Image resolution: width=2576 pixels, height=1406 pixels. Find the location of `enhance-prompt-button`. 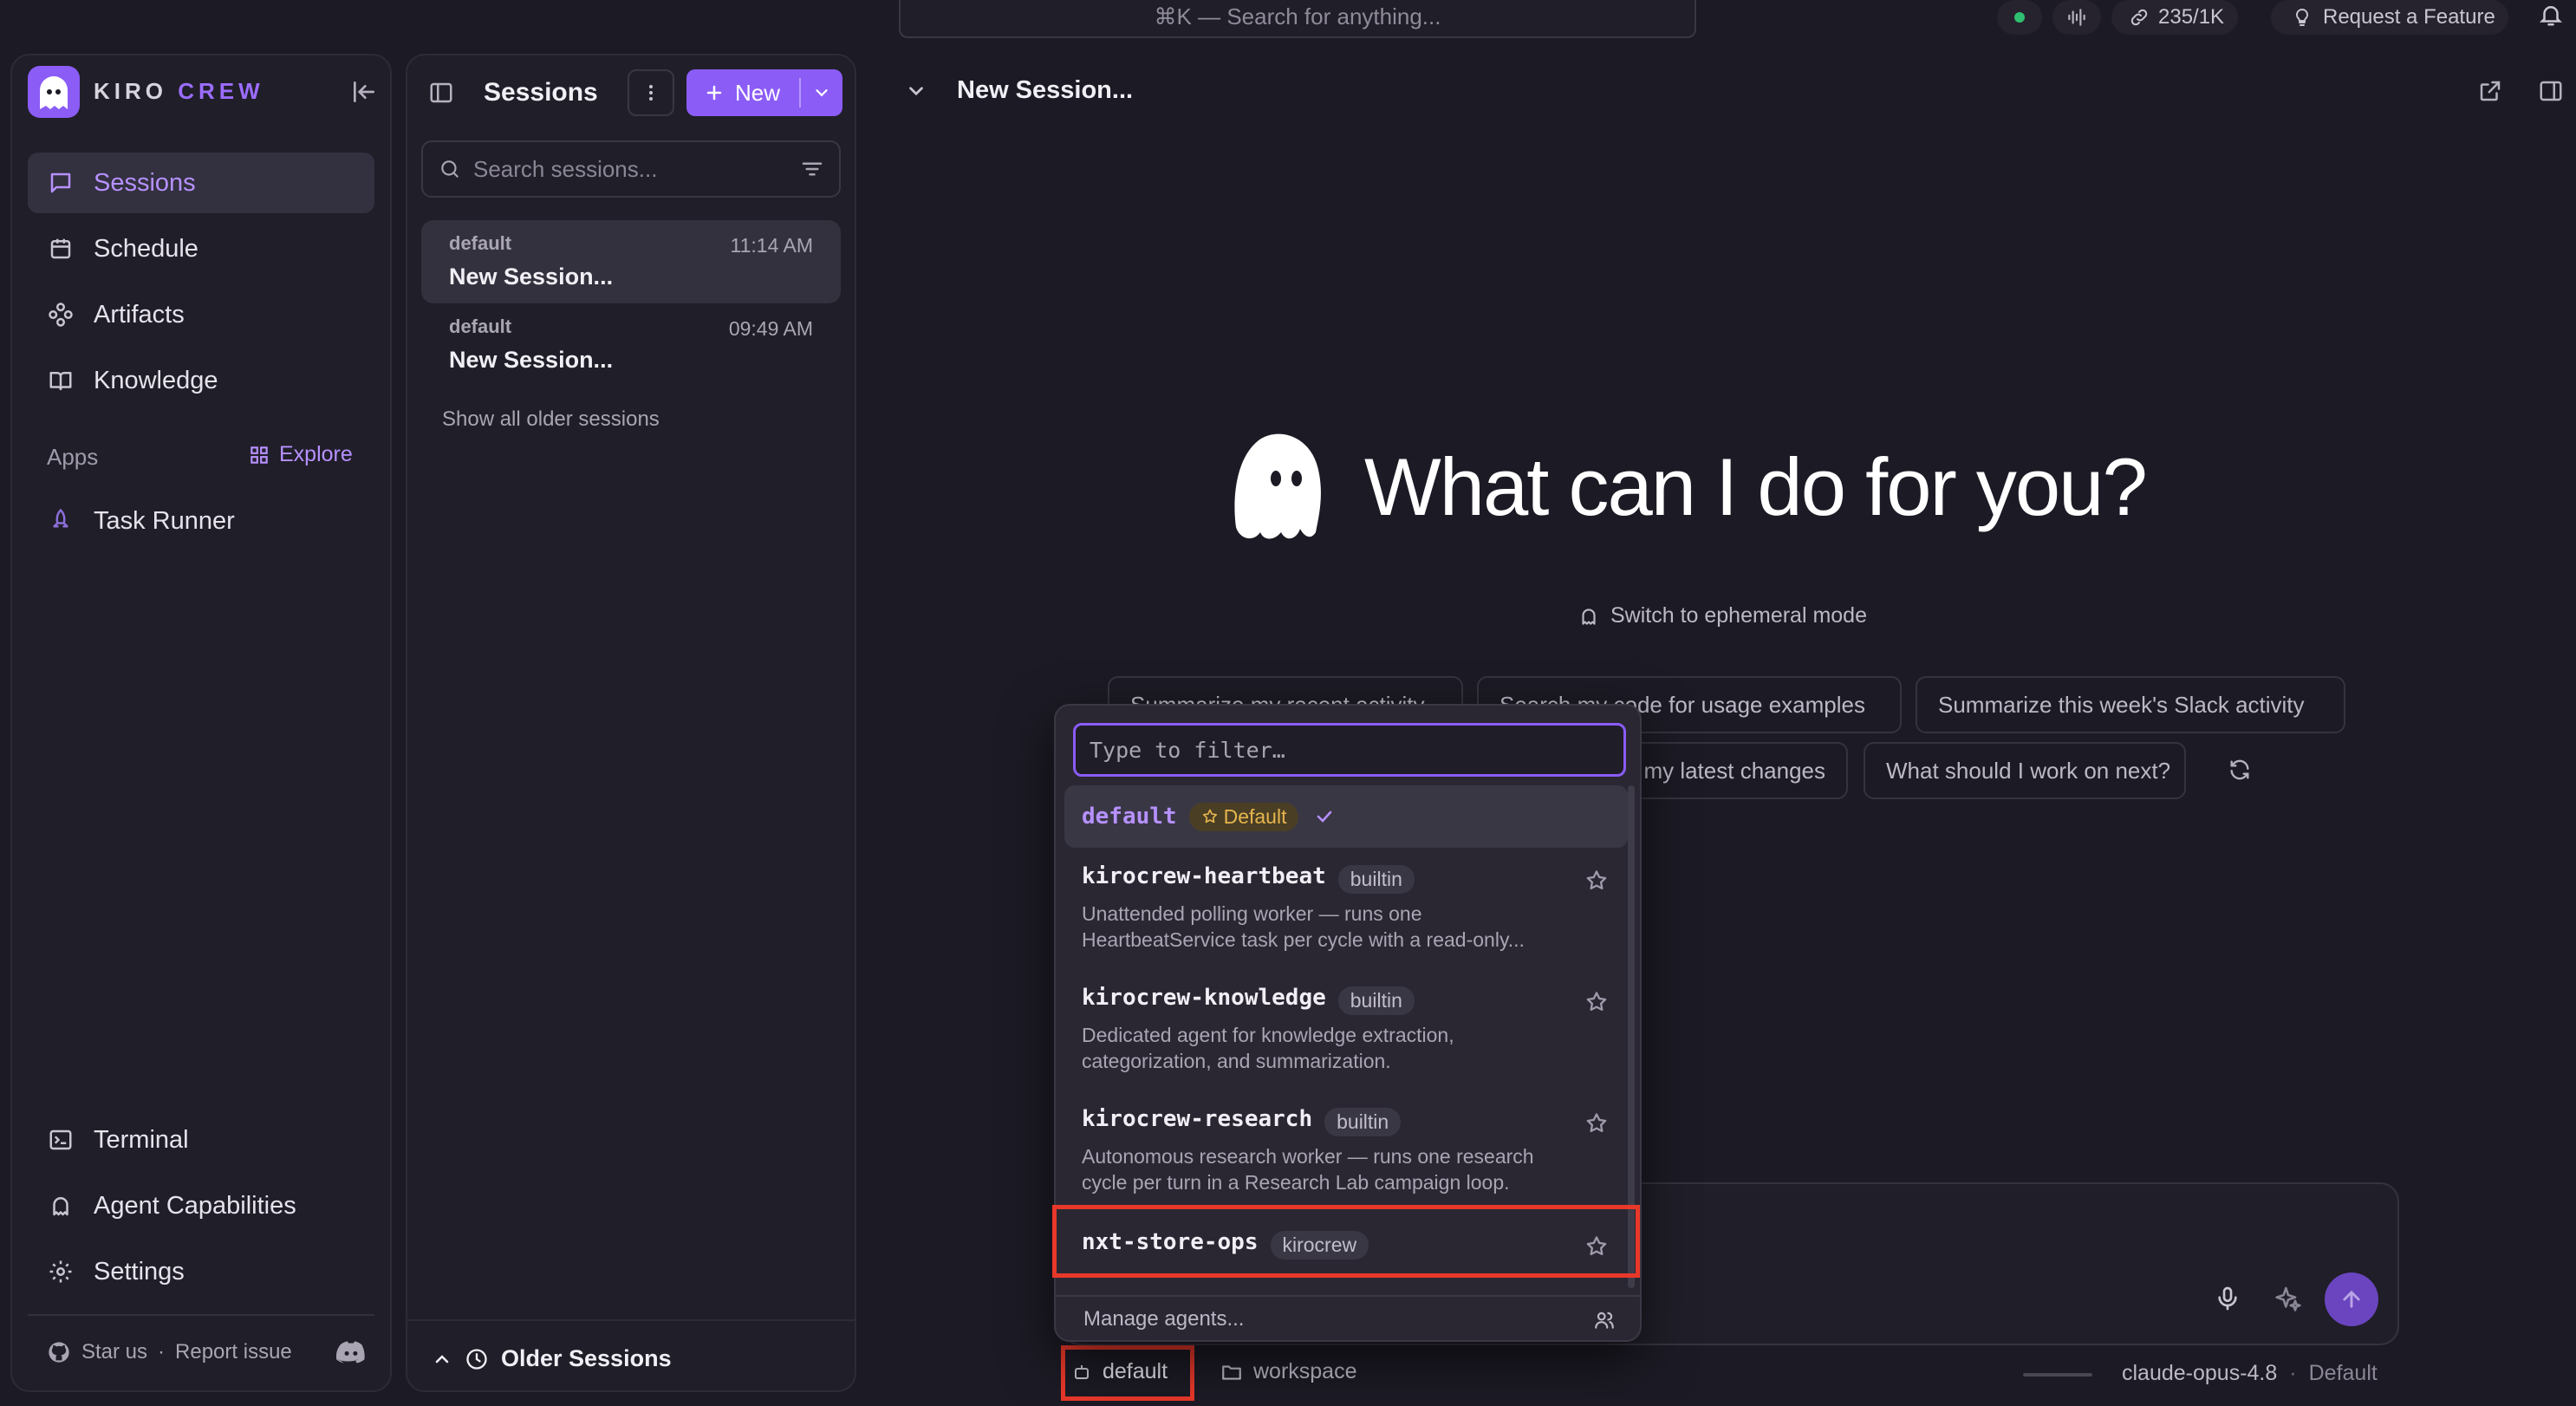

enhance-prompt-button is located at coordinates (2288, 1298).